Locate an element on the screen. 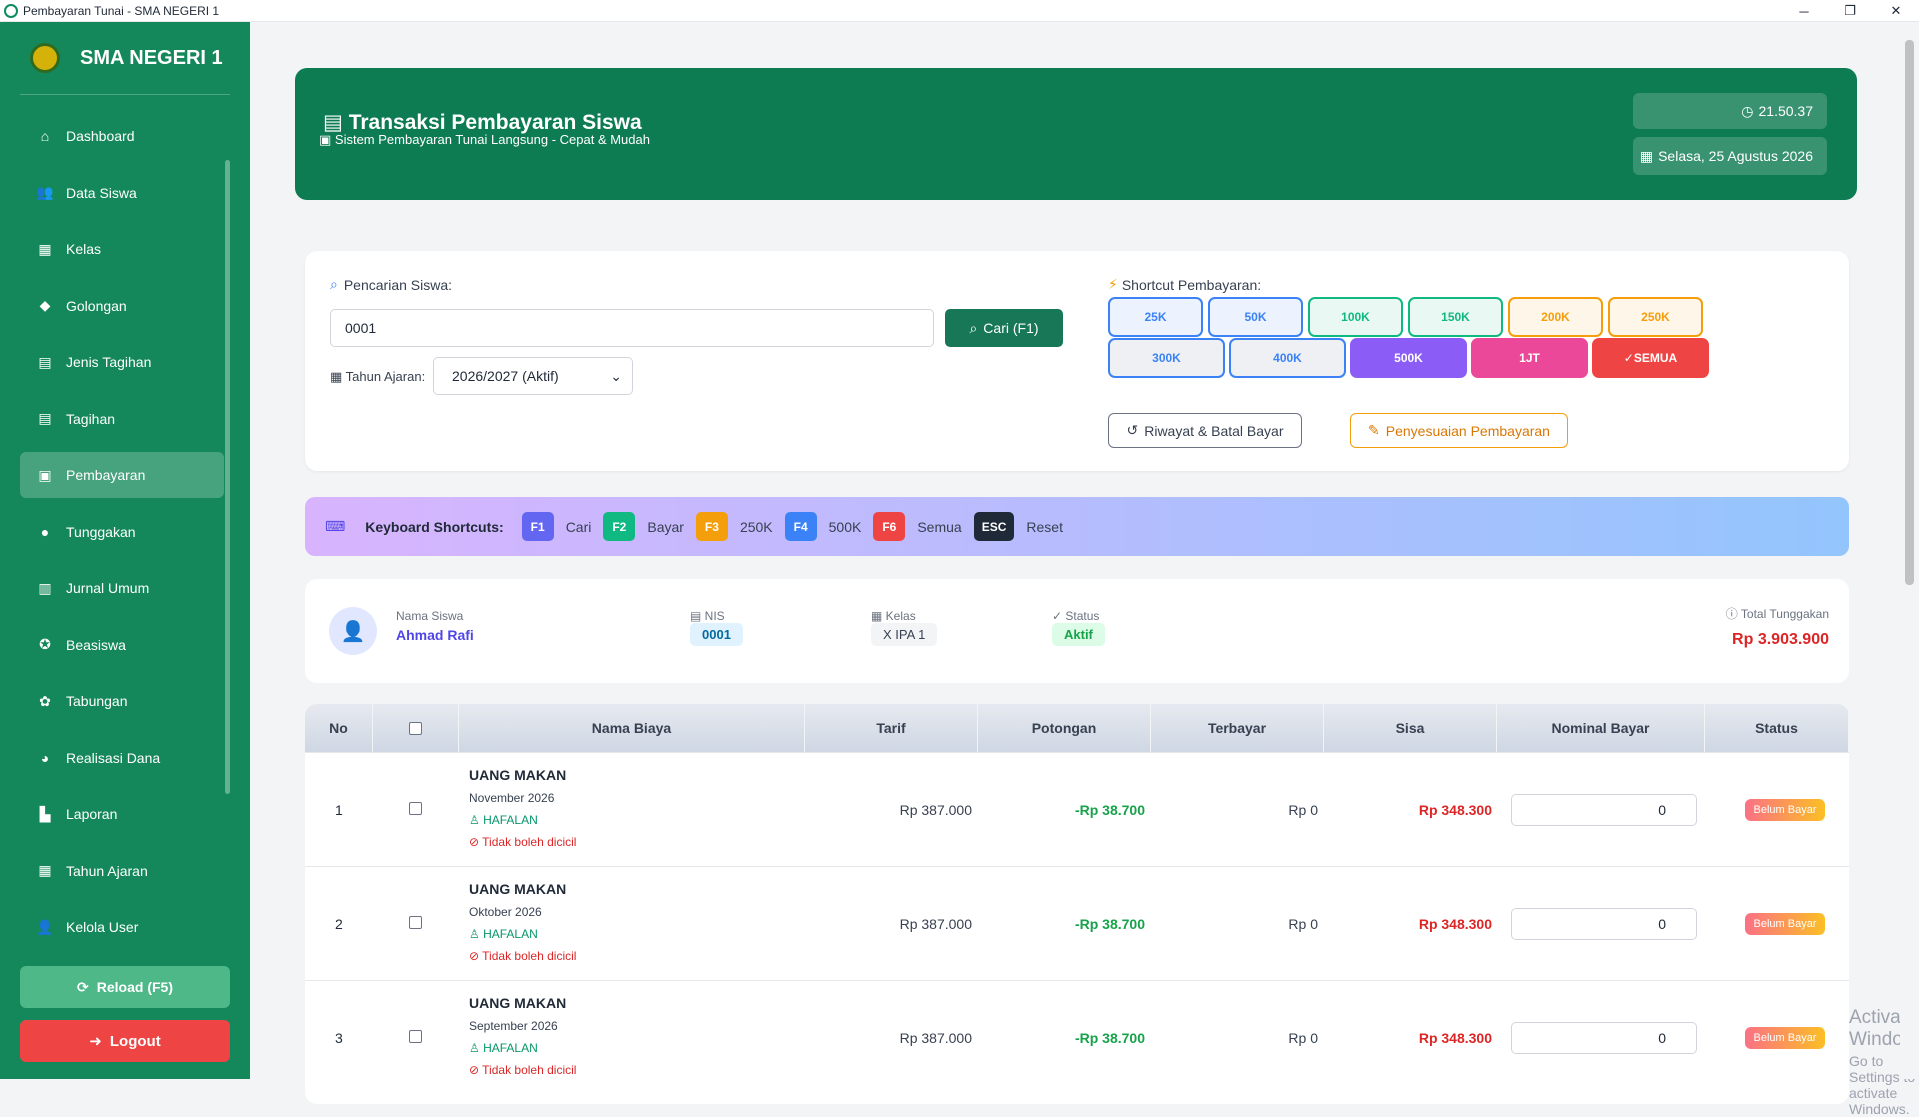 This screenshot has height=1117, width=1919. shortcut-100k-button: 100K is located at coordinates (1355, 317).